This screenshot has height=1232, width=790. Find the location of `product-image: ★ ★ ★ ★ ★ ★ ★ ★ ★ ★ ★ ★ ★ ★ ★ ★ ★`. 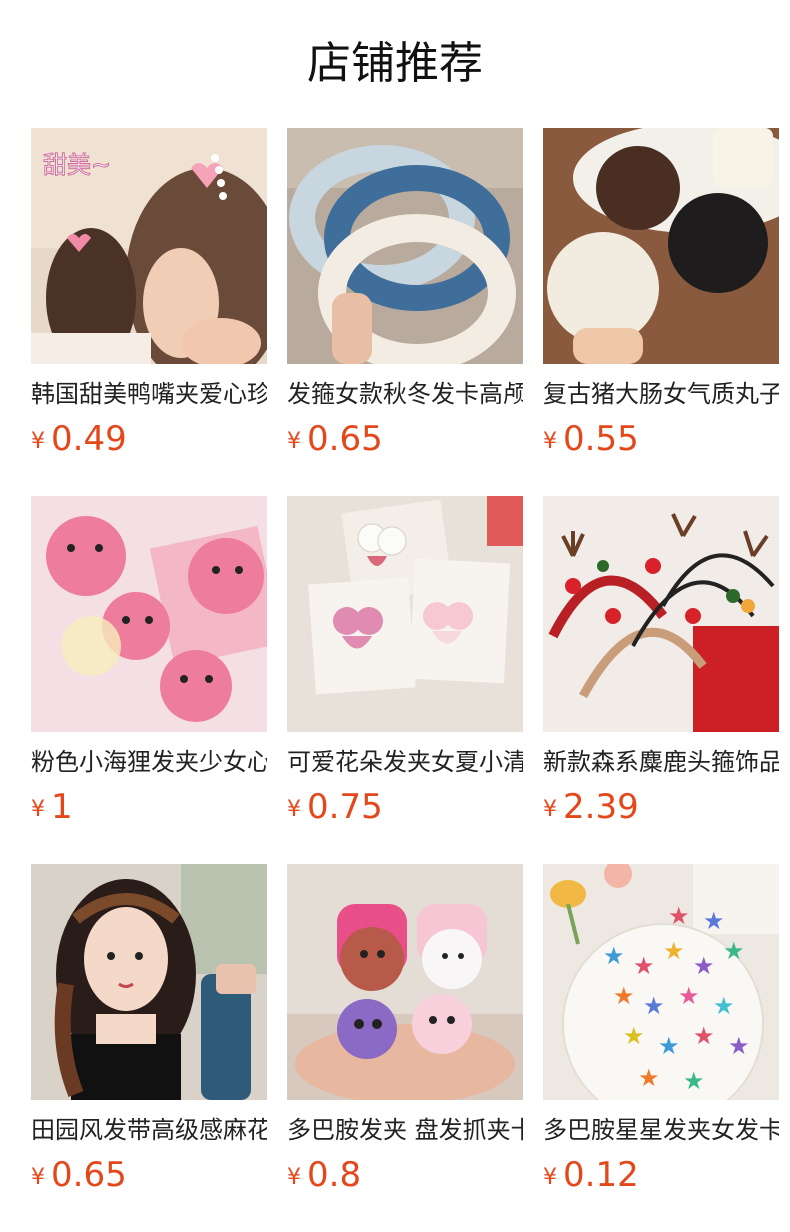

product-image: ★ ★ ★ ★ ★ ★ ★ ★ ★ ★ ★ ★ ★ ★ ★ ★ ★ is located at coordinates (661, 982).